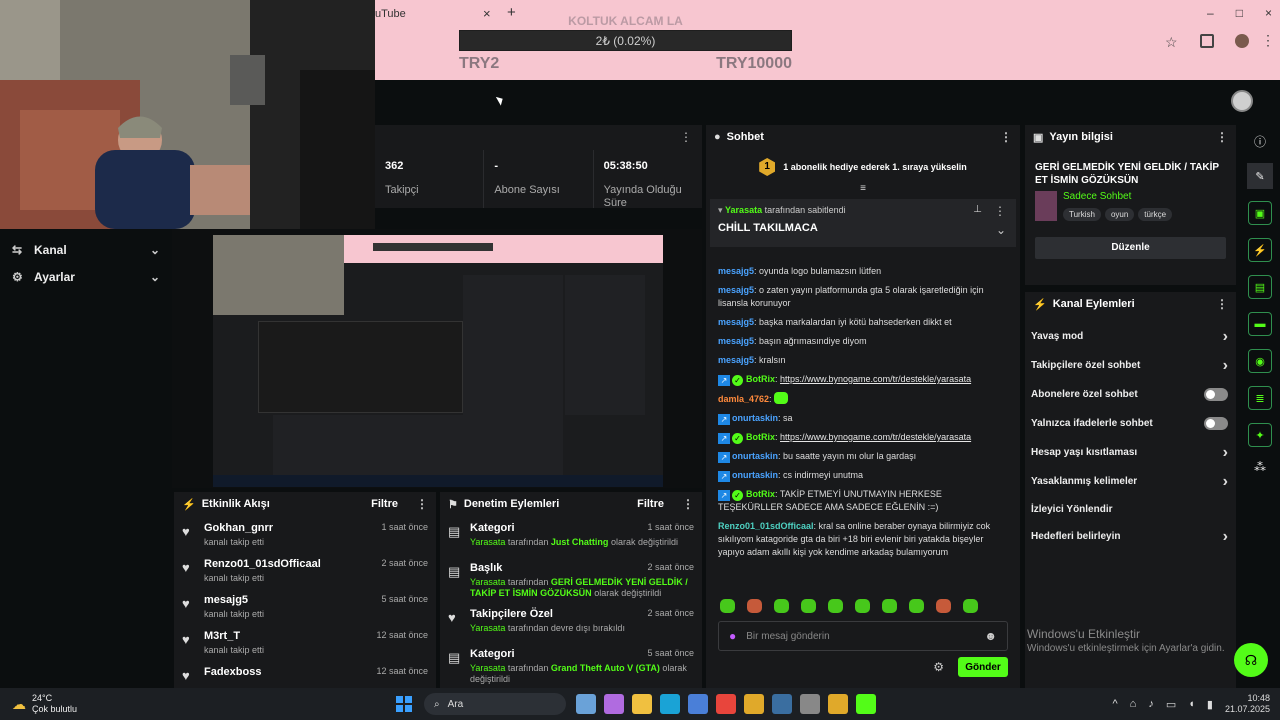 The height and width of the screenshot is (720, 1280). What do you see at coordinates (977, 209) in the screenshot?
I see `unpin-icon: ⊥` at bounding box center [977, 209].